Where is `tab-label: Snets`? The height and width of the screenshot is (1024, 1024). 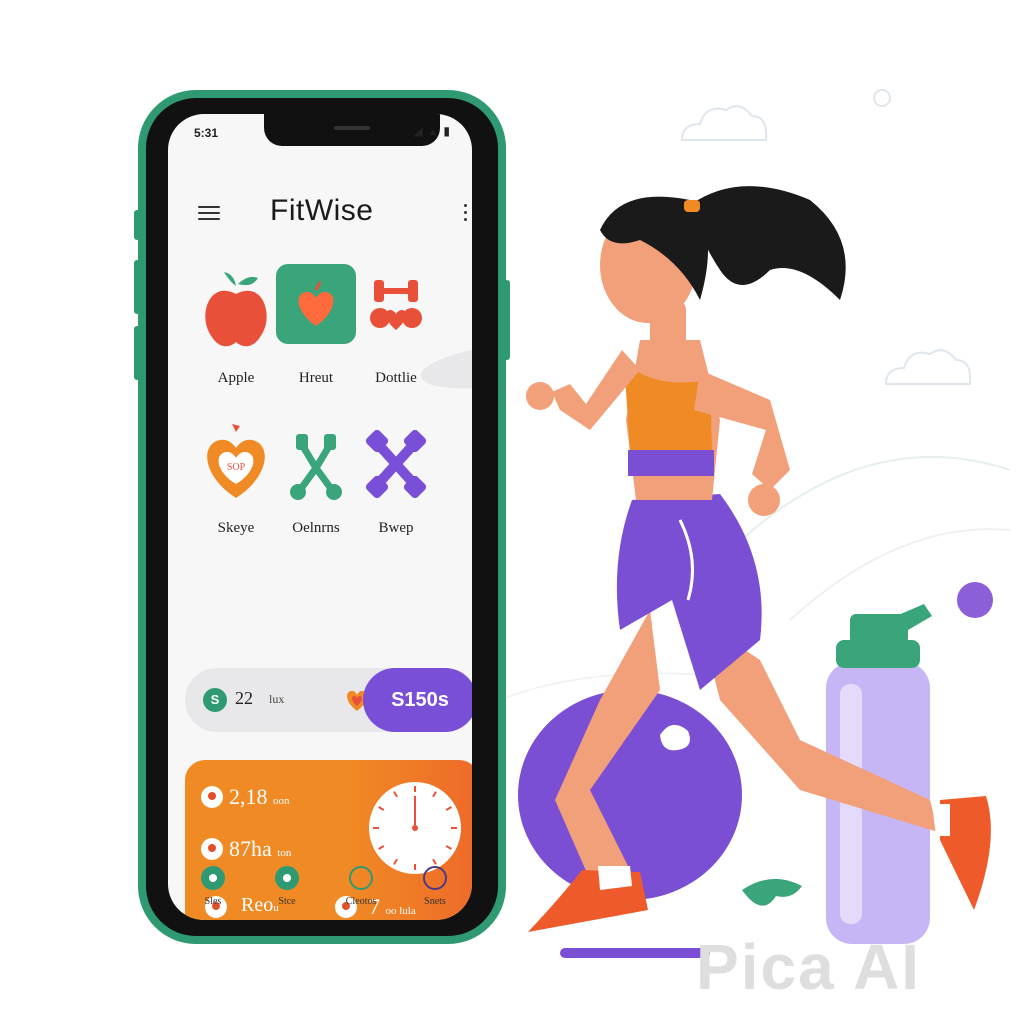
tab-label: Snets is located at coordinates (435, 901).